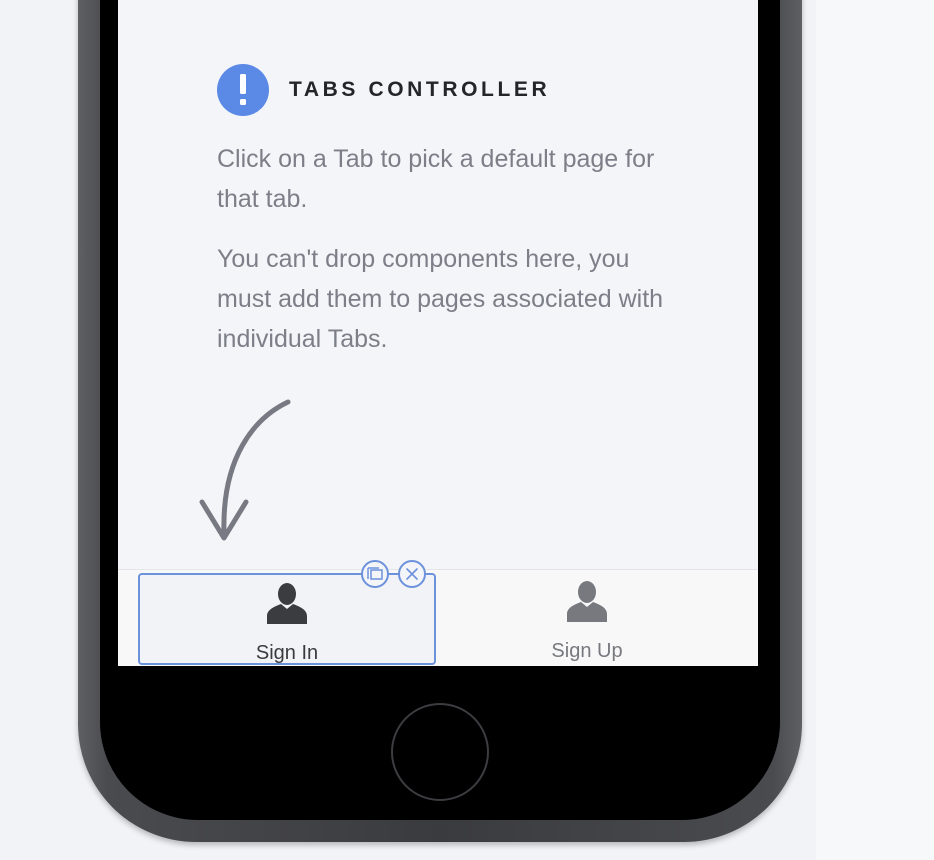 The width and height of the screenshot is (934, 860). Describe the element at coordinates (243, 90) in the screenshot. I see `exclamation-icon` at that location.